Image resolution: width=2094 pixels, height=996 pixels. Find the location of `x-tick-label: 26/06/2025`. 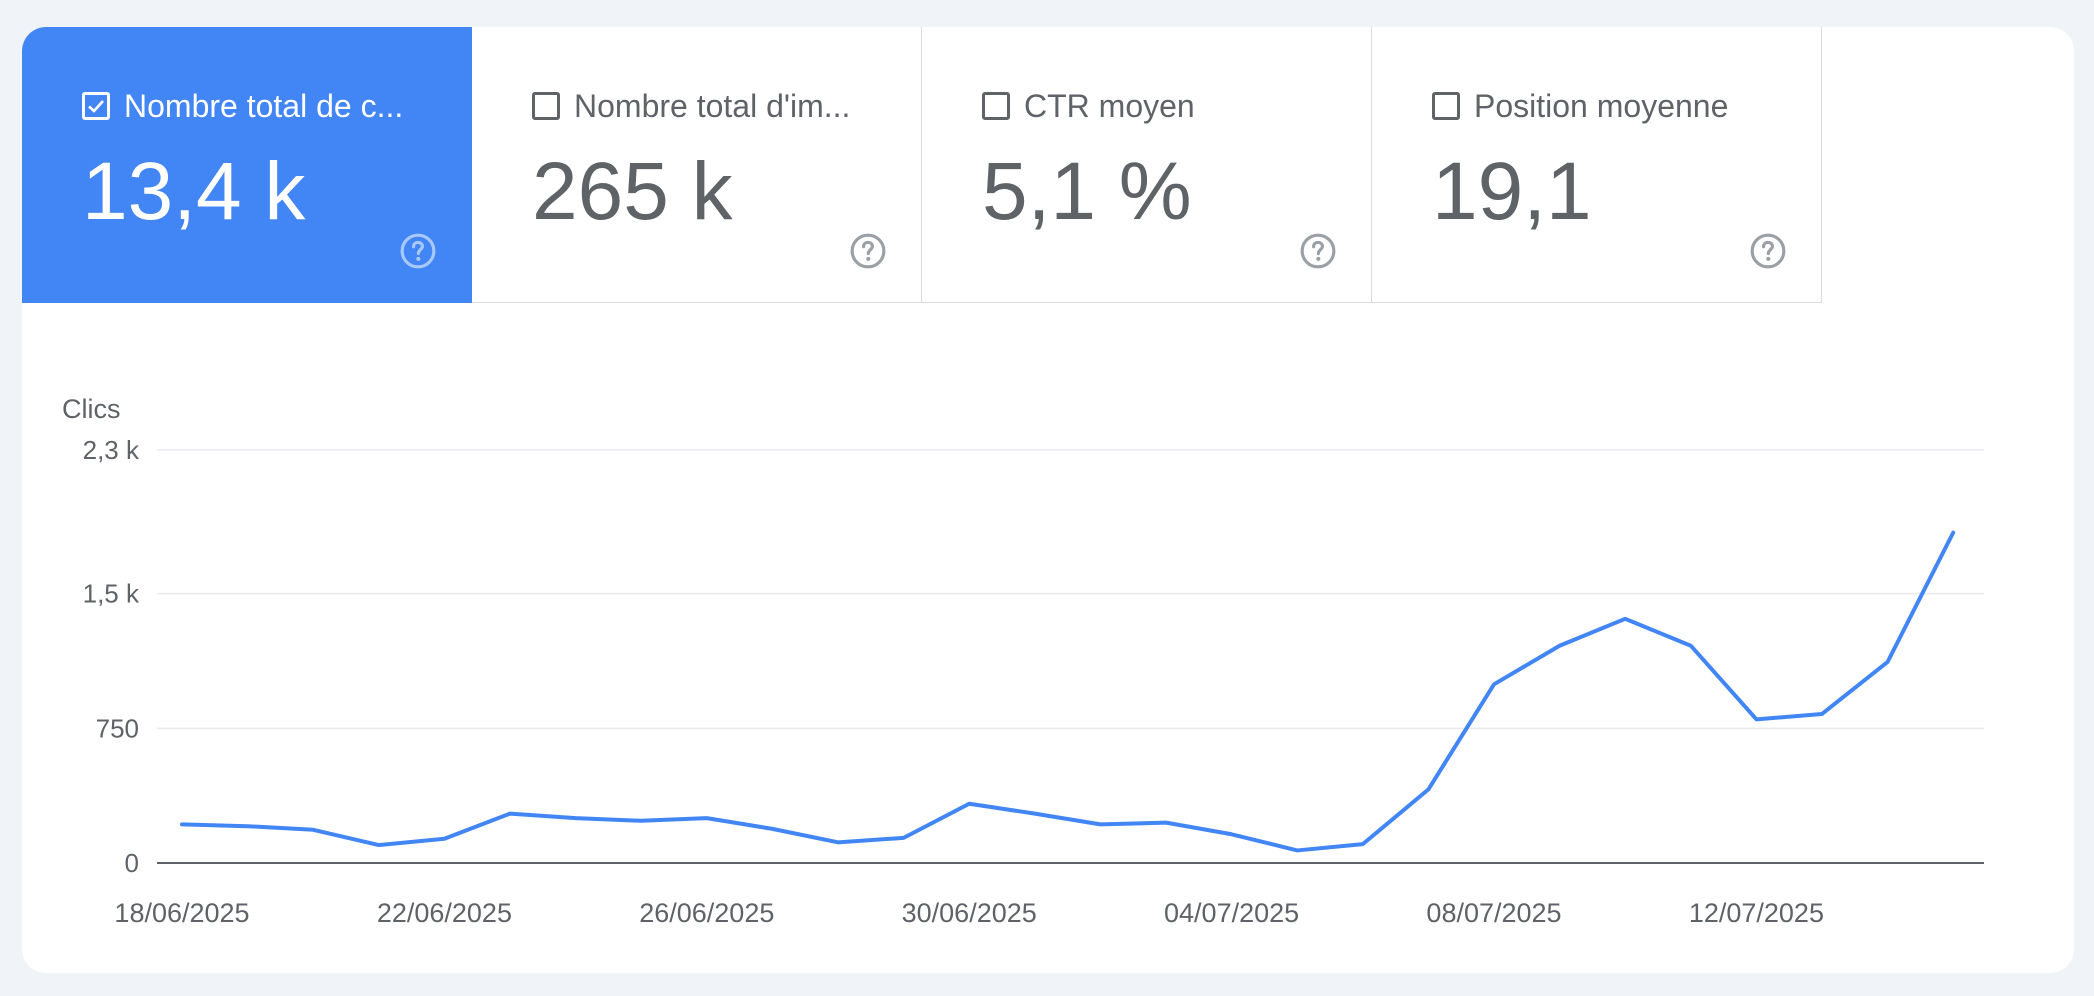

x-tick-label: 26/06/2025 is located at coordinates (706, 913).